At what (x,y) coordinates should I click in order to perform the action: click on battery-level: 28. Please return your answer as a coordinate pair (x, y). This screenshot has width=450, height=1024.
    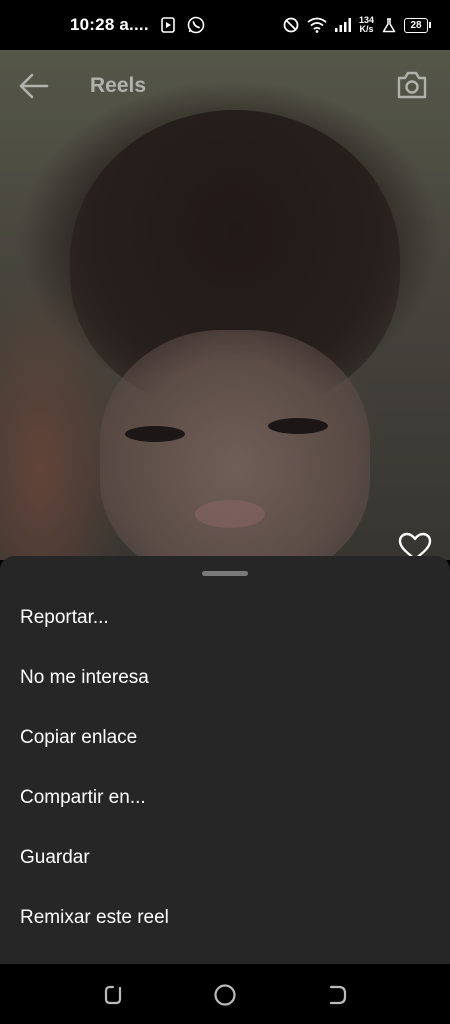
    Looking at the image, I should click on (416, 25).